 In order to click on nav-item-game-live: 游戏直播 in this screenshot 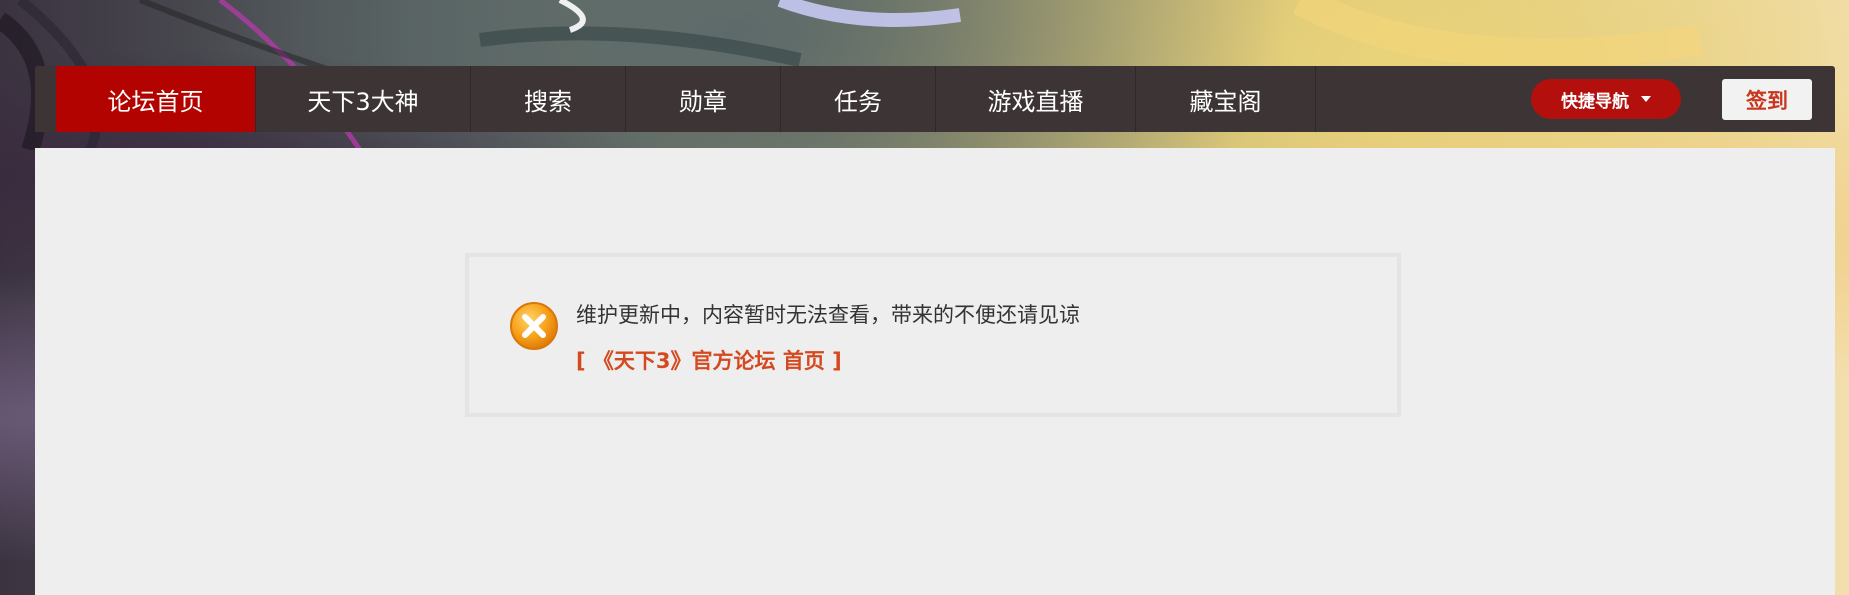, I will do `click(1036, 99)`.